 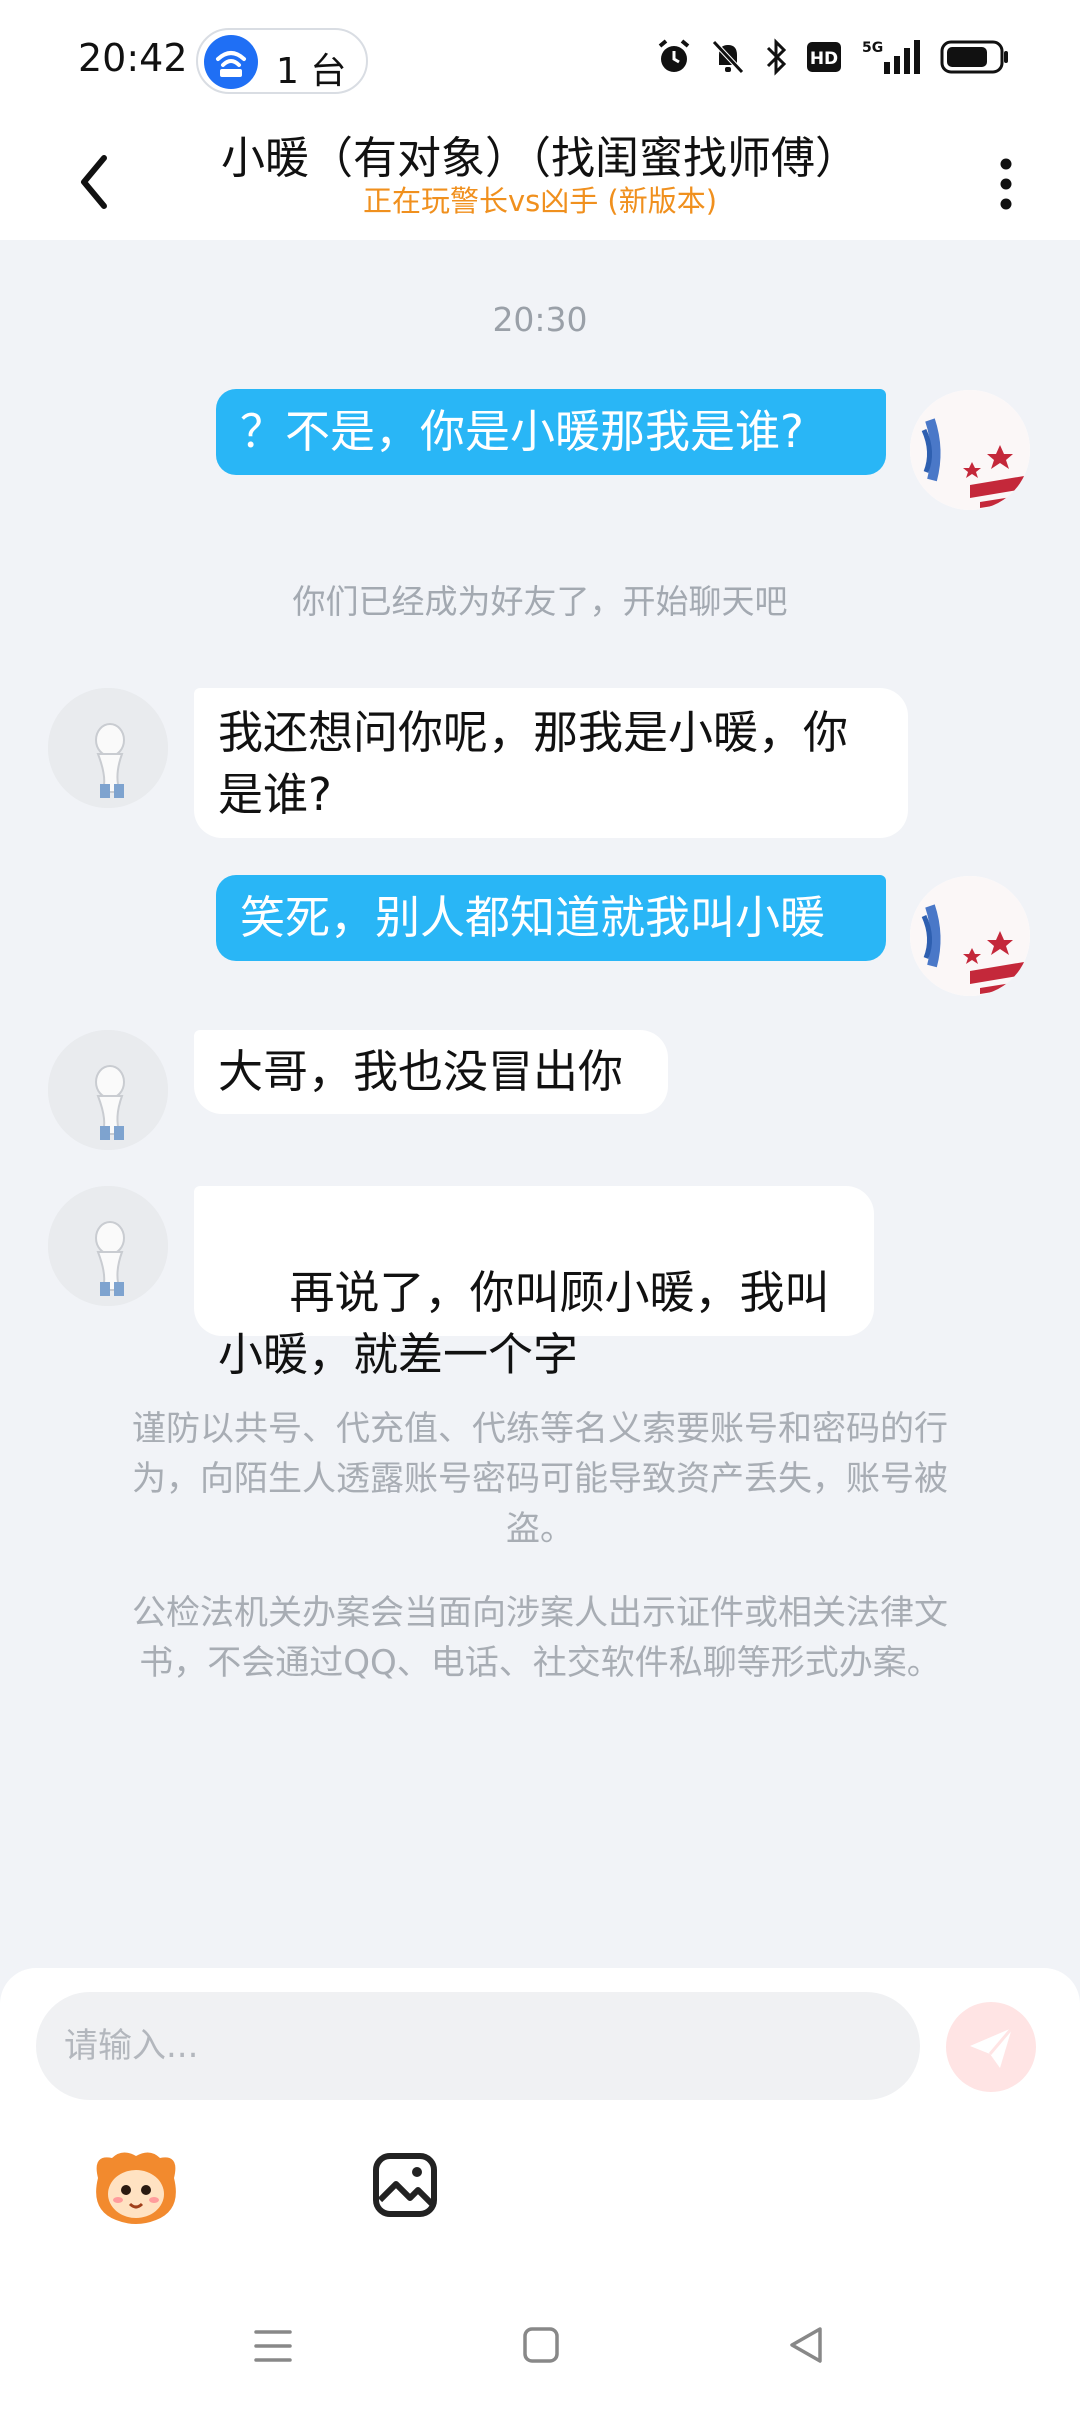 I want to click on 5g-signal-icon: 5G, so click(x=891, y=57).